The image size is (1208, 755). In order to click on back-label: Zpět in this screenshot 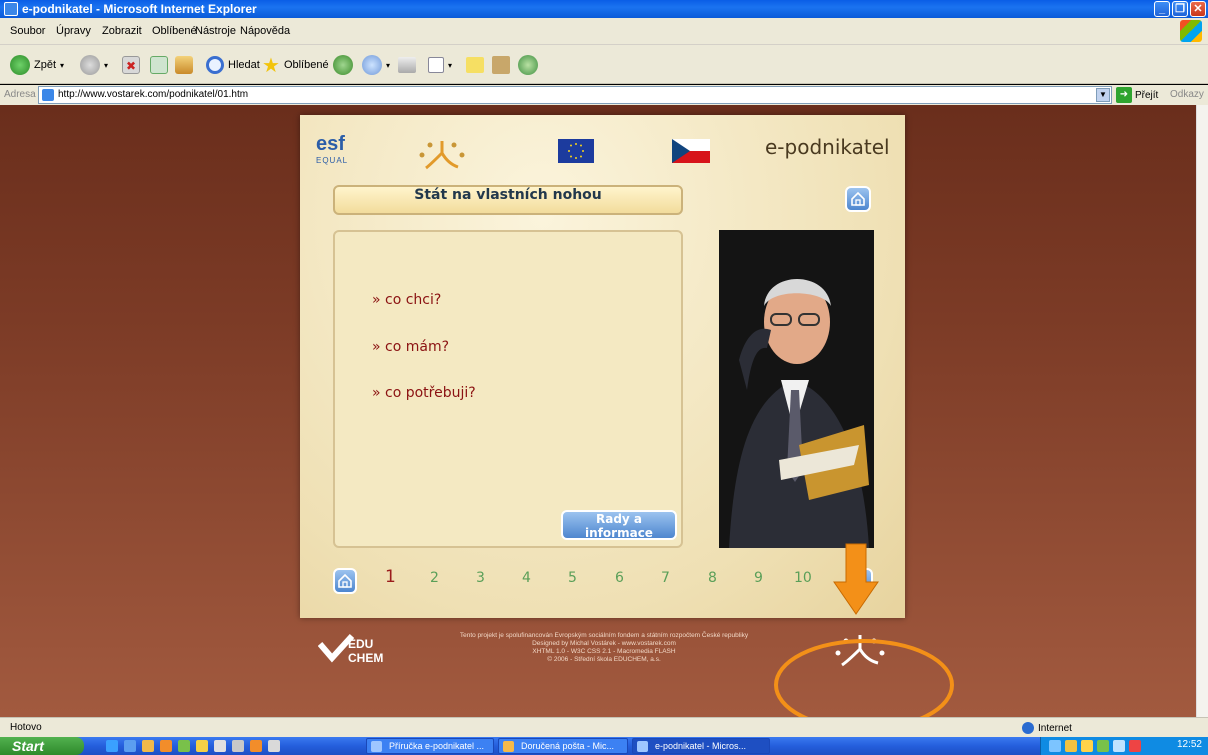, I will do `click(45, 65)`.